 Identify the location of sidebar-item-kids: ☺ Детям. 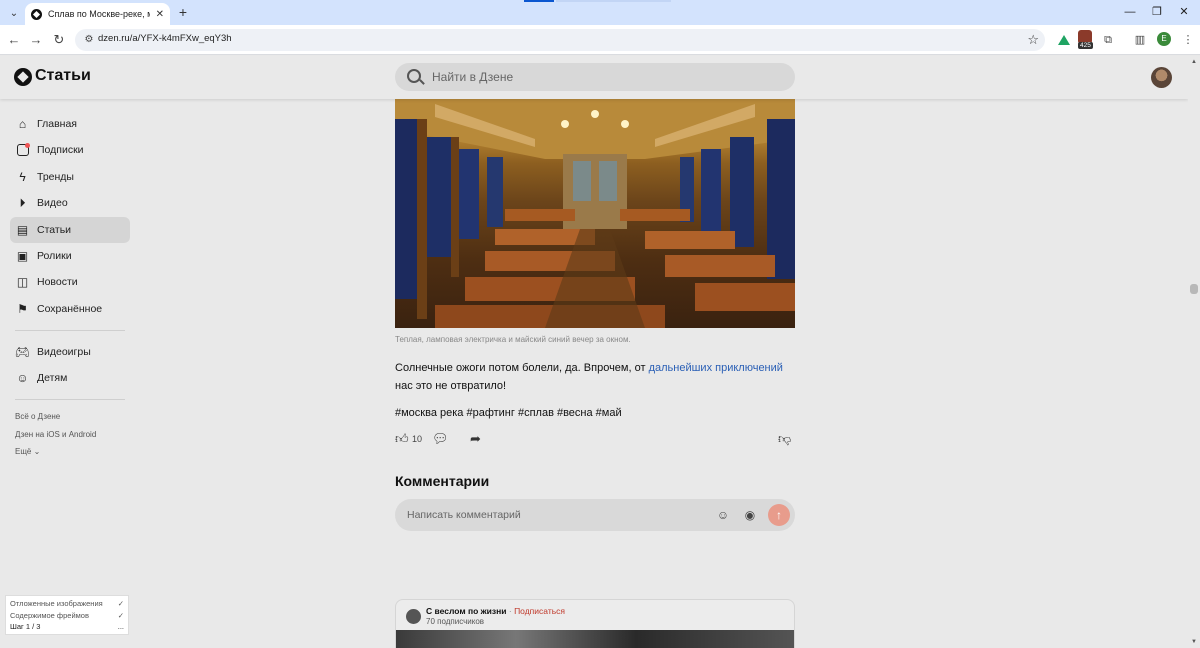
(70, 378).